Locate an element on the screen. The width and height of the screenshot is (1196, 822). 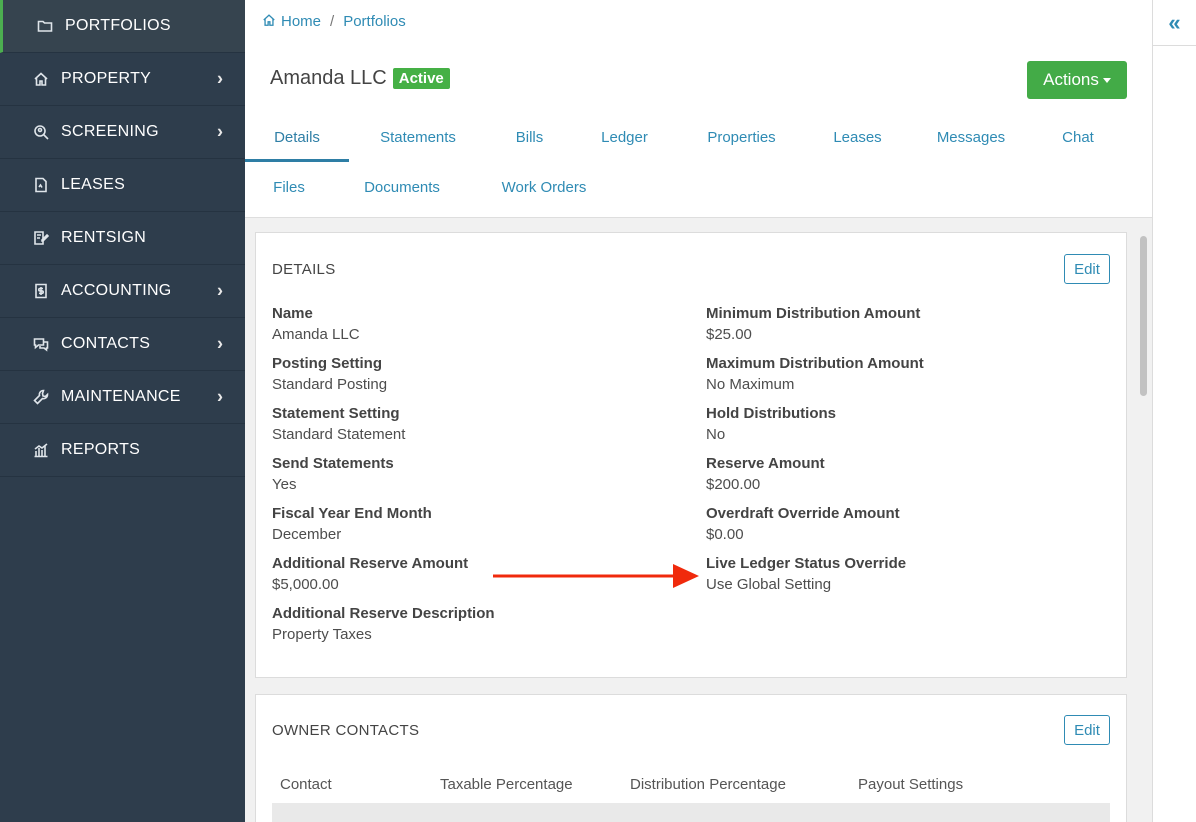
portfolio-name: Amanda LLC is located at coordinates (328, 78).